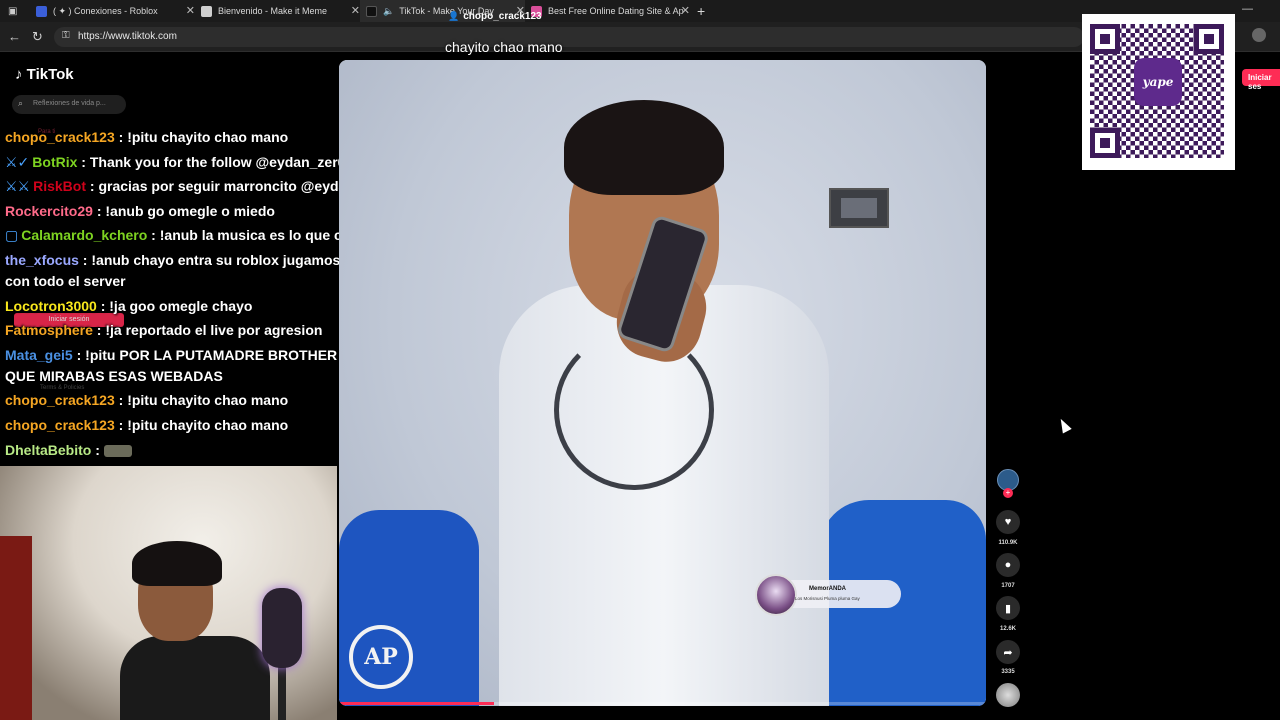 The image size is (1280, 720). I want to click on top-username: 👤 chopo_crack123, so click(495, 16).